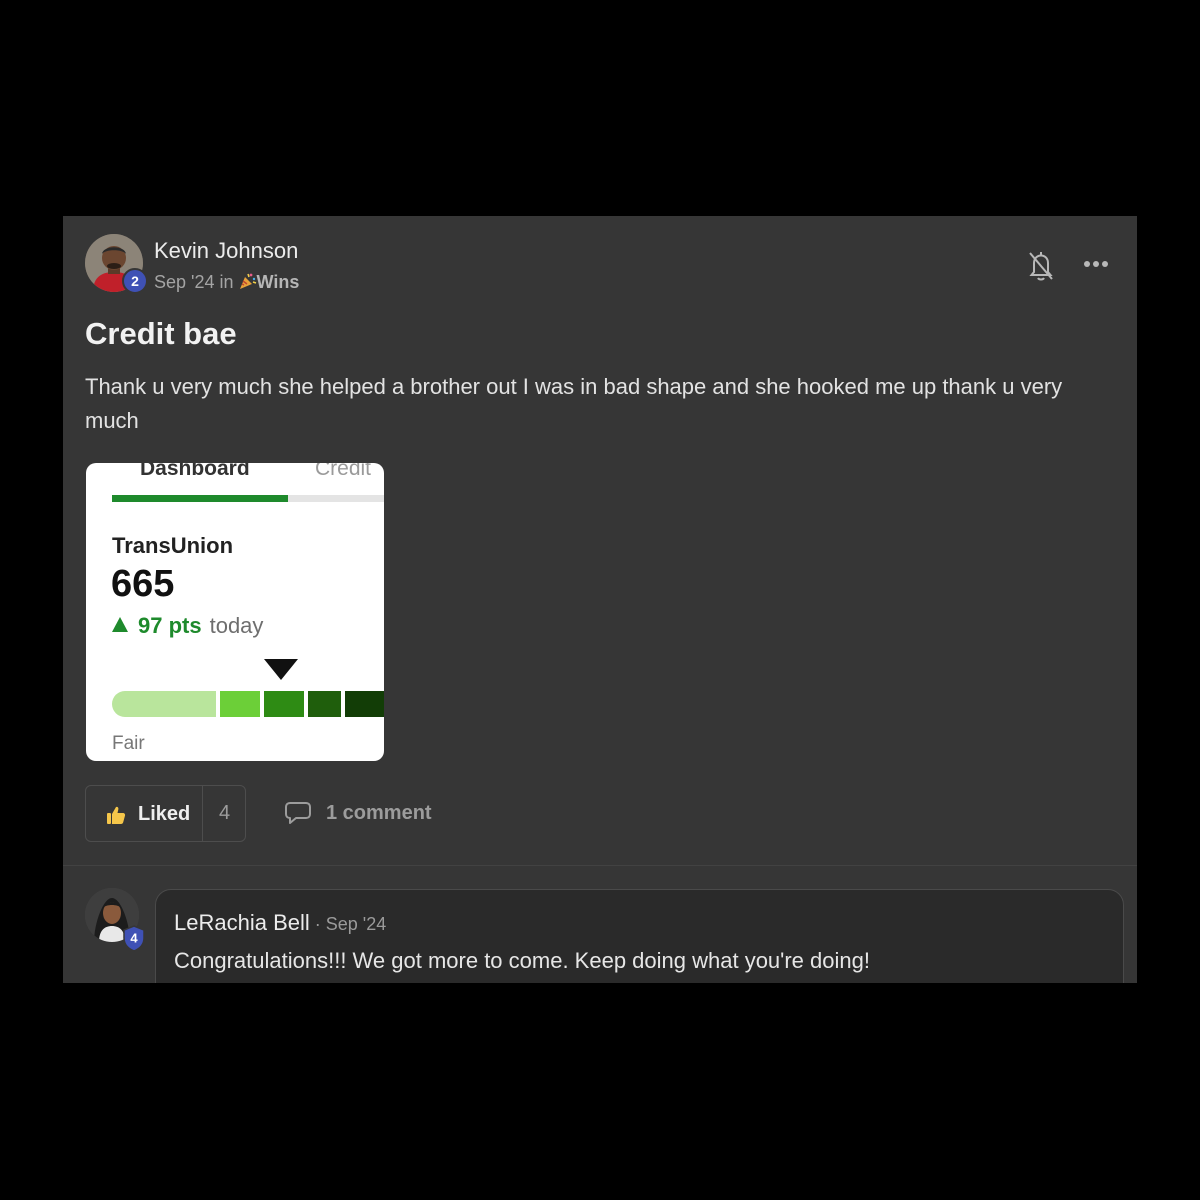 Image resolution: width=1200 pixels, height=1200 pixels. I want to click on post-title: Credit bae, so click(161, 333).